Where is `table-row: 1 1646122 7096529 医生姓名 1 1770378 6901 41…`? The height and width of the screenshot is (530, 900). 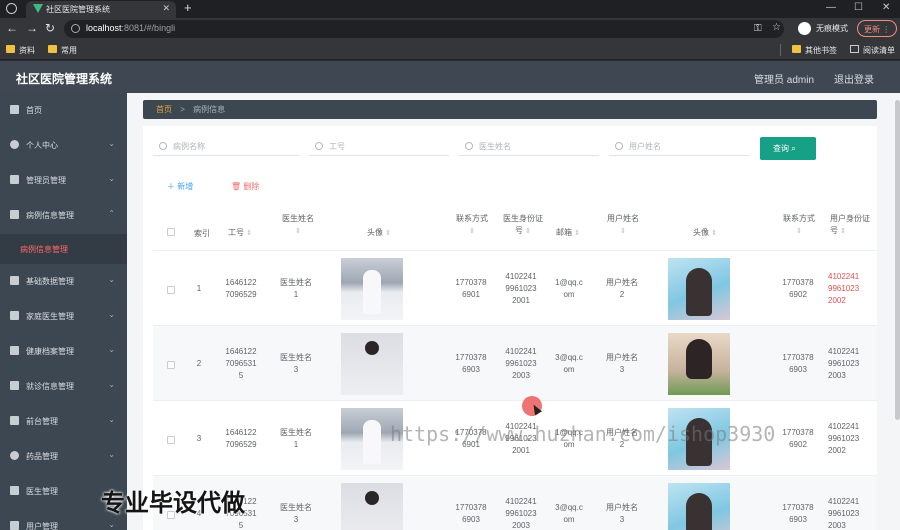 table-row: 1 1646122 7096529 医生姓名 1 1770378 6901 41… is located at coordinates (515, 287).